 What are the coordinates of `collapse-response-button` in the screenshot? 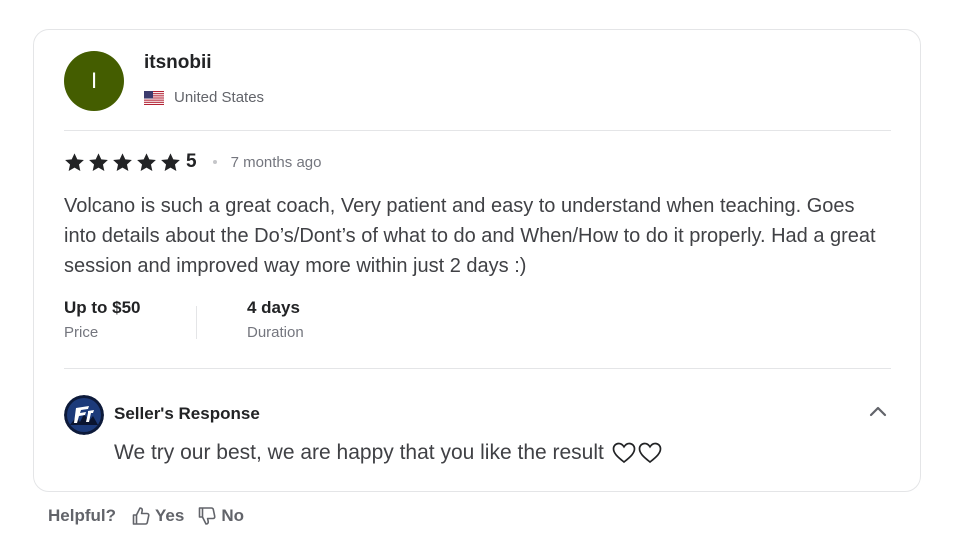 It's located at (878, 411).